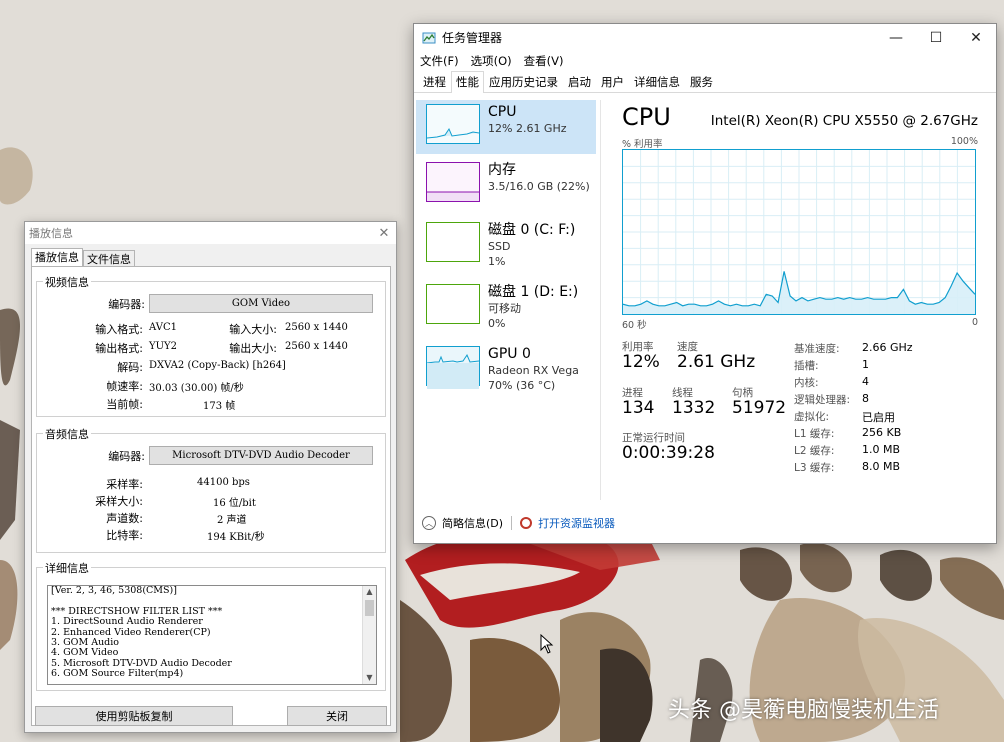 The image size is (1004, 742). What do you see at coordinates (844, 121) in the screenshot?
I see `cpu-model: Intel(R) Xeon(R) CPU X5550 @ 2.67GHz` at bounding box center [844, 121].